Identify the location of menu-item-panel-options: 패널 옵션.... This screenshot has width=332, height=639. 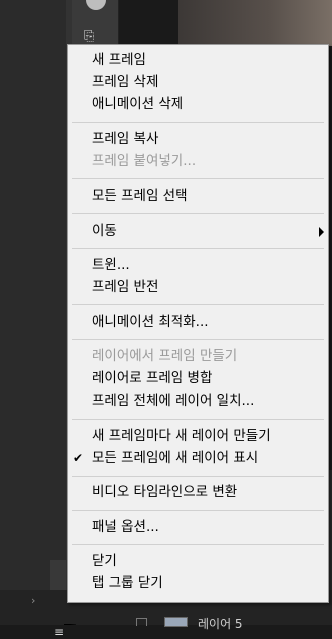
(198, 527).